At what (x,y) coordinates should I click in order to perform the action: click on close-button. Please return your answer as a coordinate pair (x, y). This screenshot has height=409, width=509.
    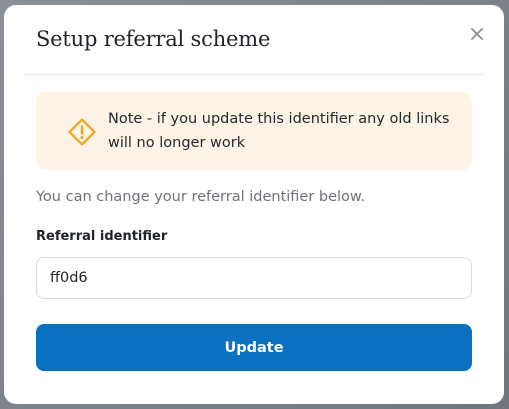
    Looking at the image, I should click on (477, 34).